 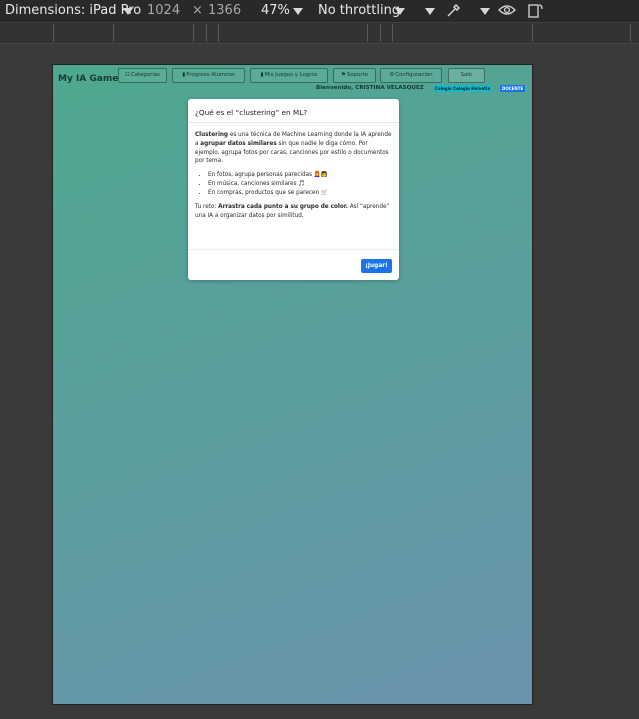 What do you see at coordinates (88, 79) in the screenshot?
I see `app-title: My IA Game` at bounding box center [88, 79].